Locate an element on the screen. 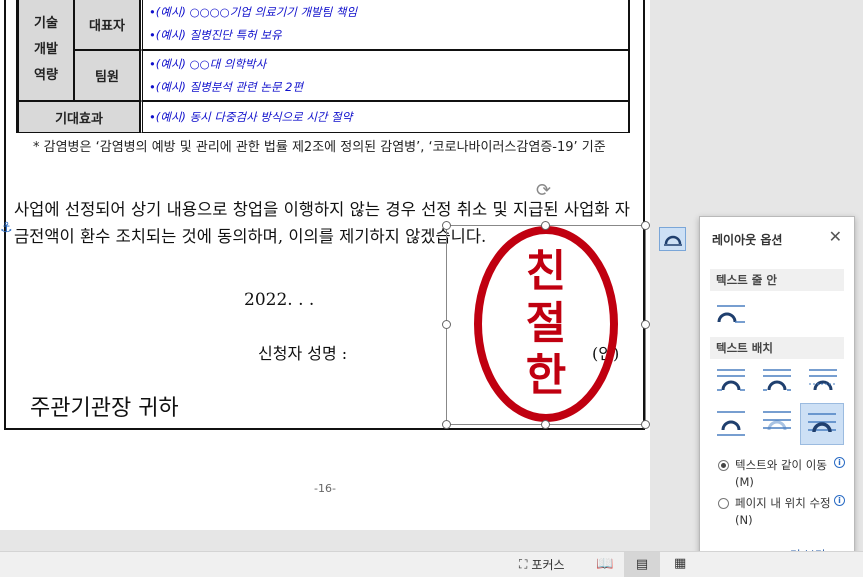 The height and width of the screenshot is (577, 863). inline-with-text-icon is located at coordinates (731, 314).